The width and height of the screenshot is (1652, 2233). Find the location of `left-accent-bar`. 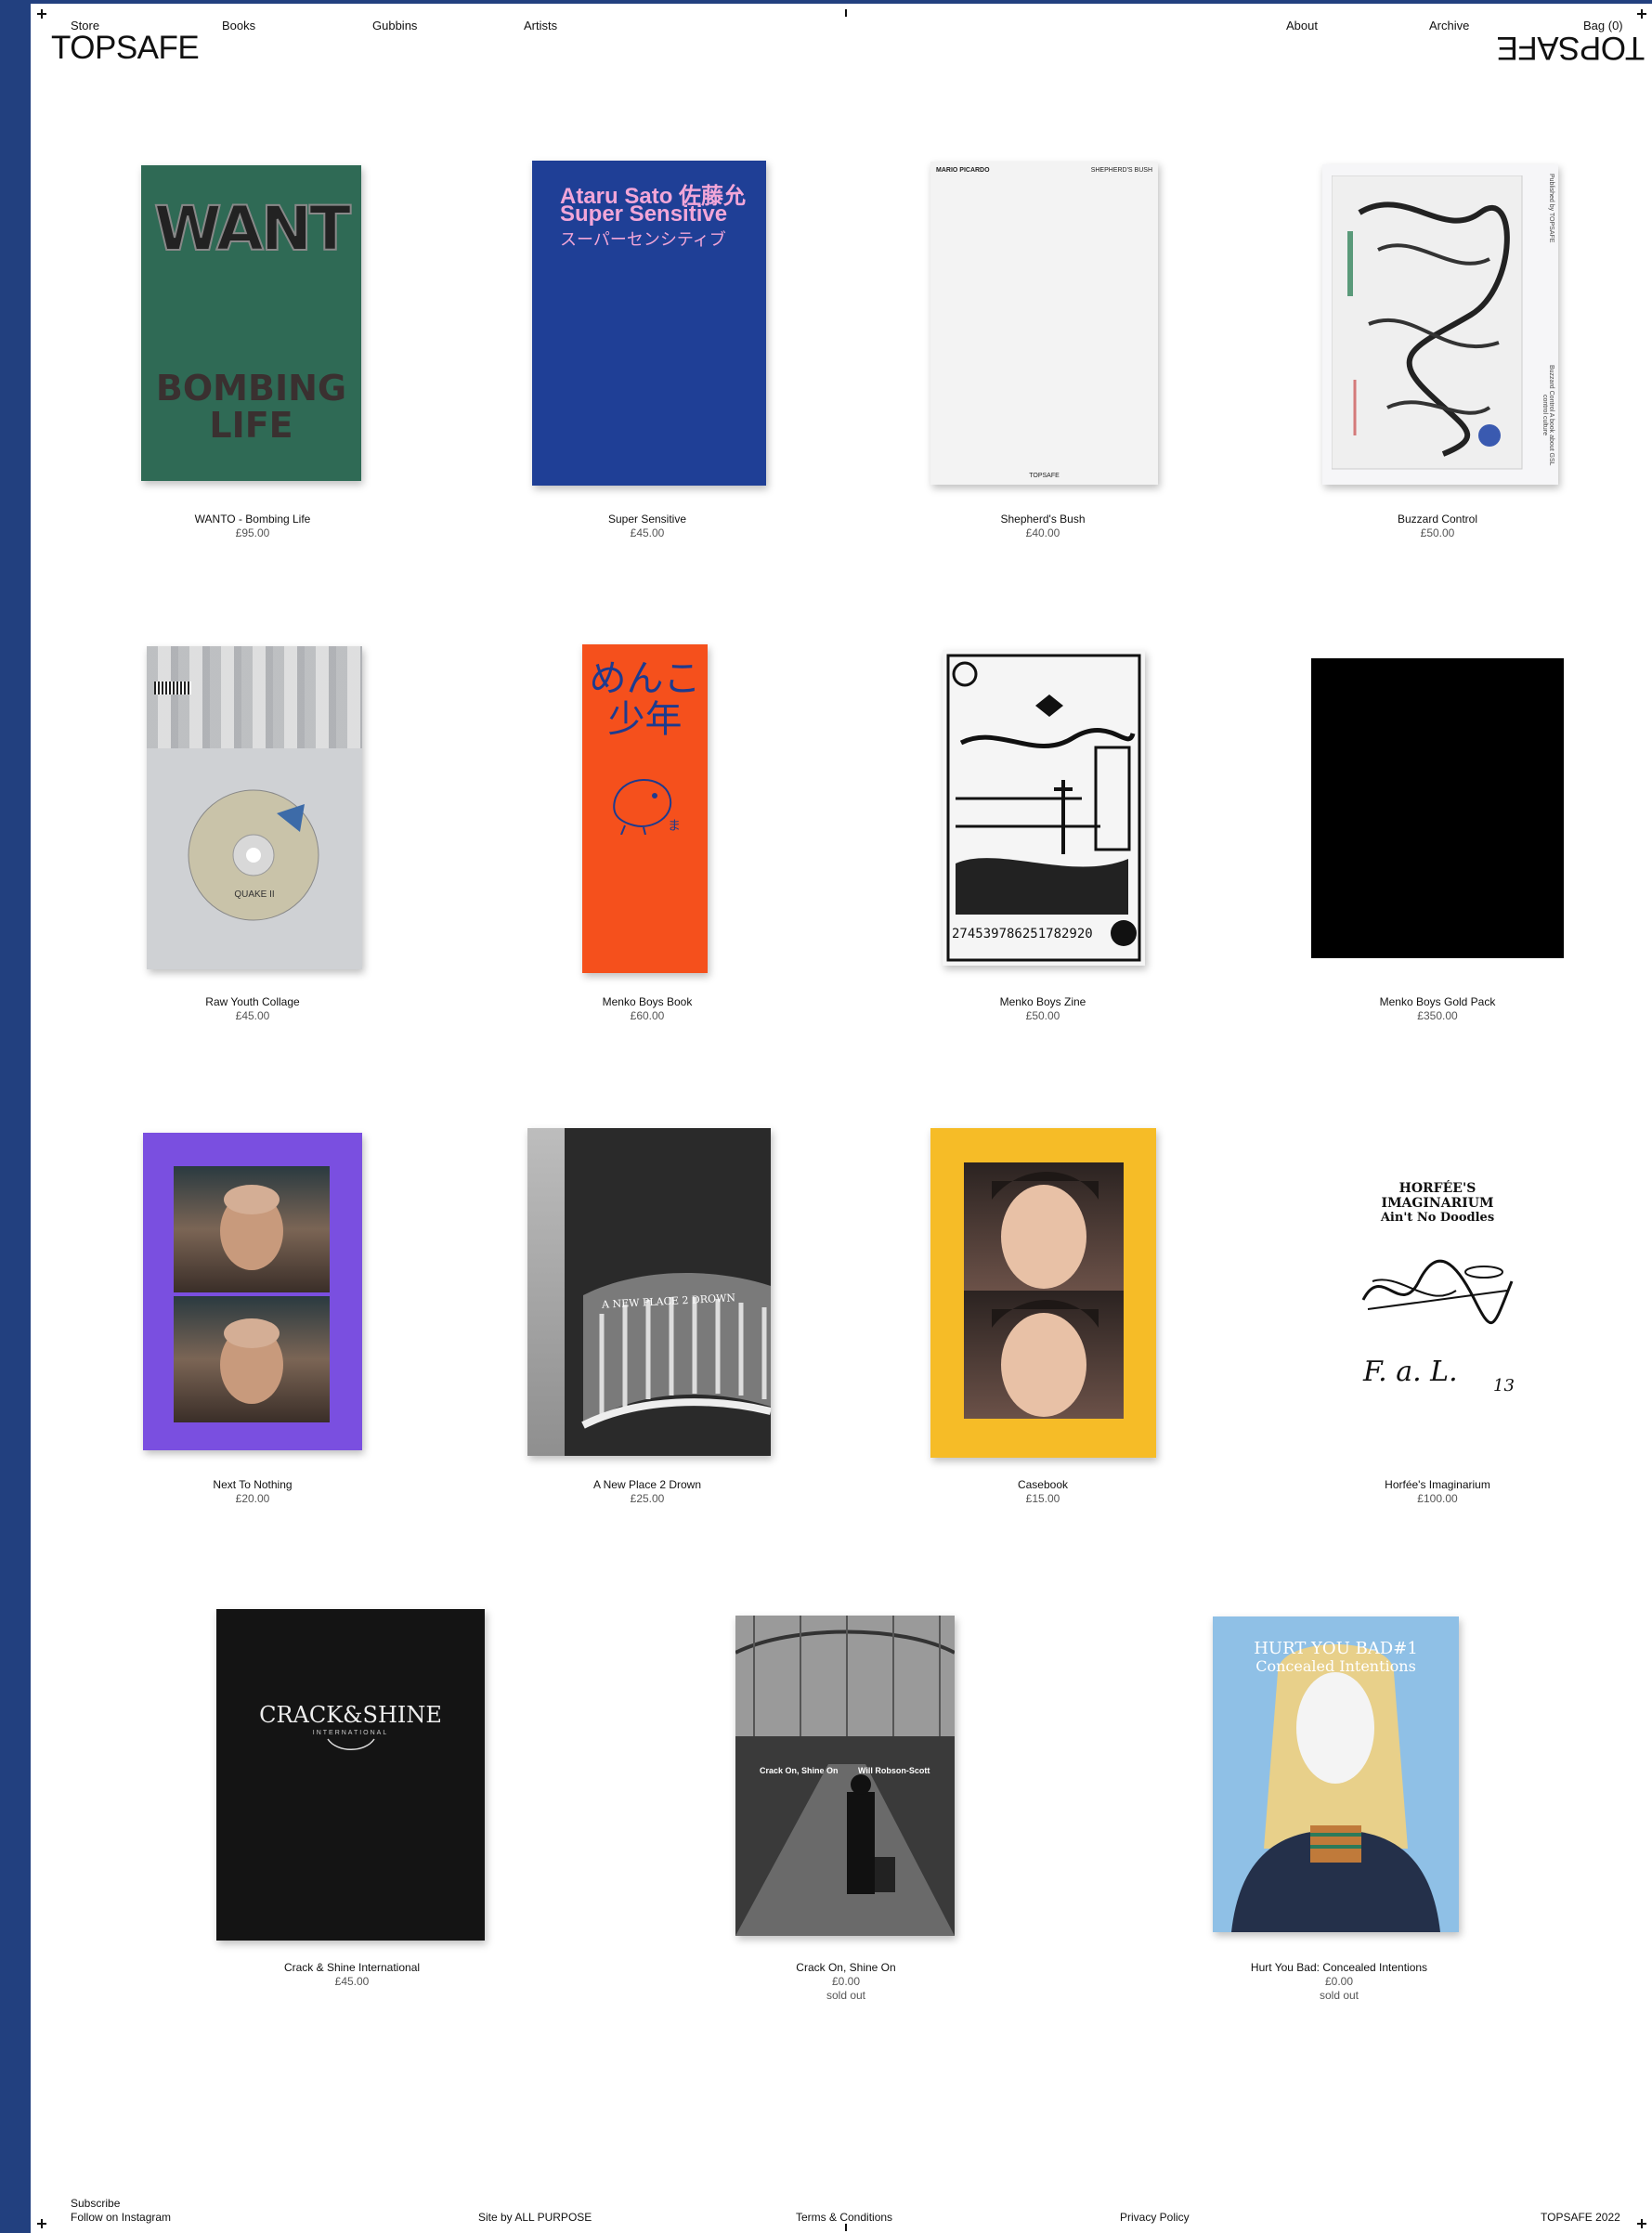

left-accent-bar is located at coordinates (16, 1116).